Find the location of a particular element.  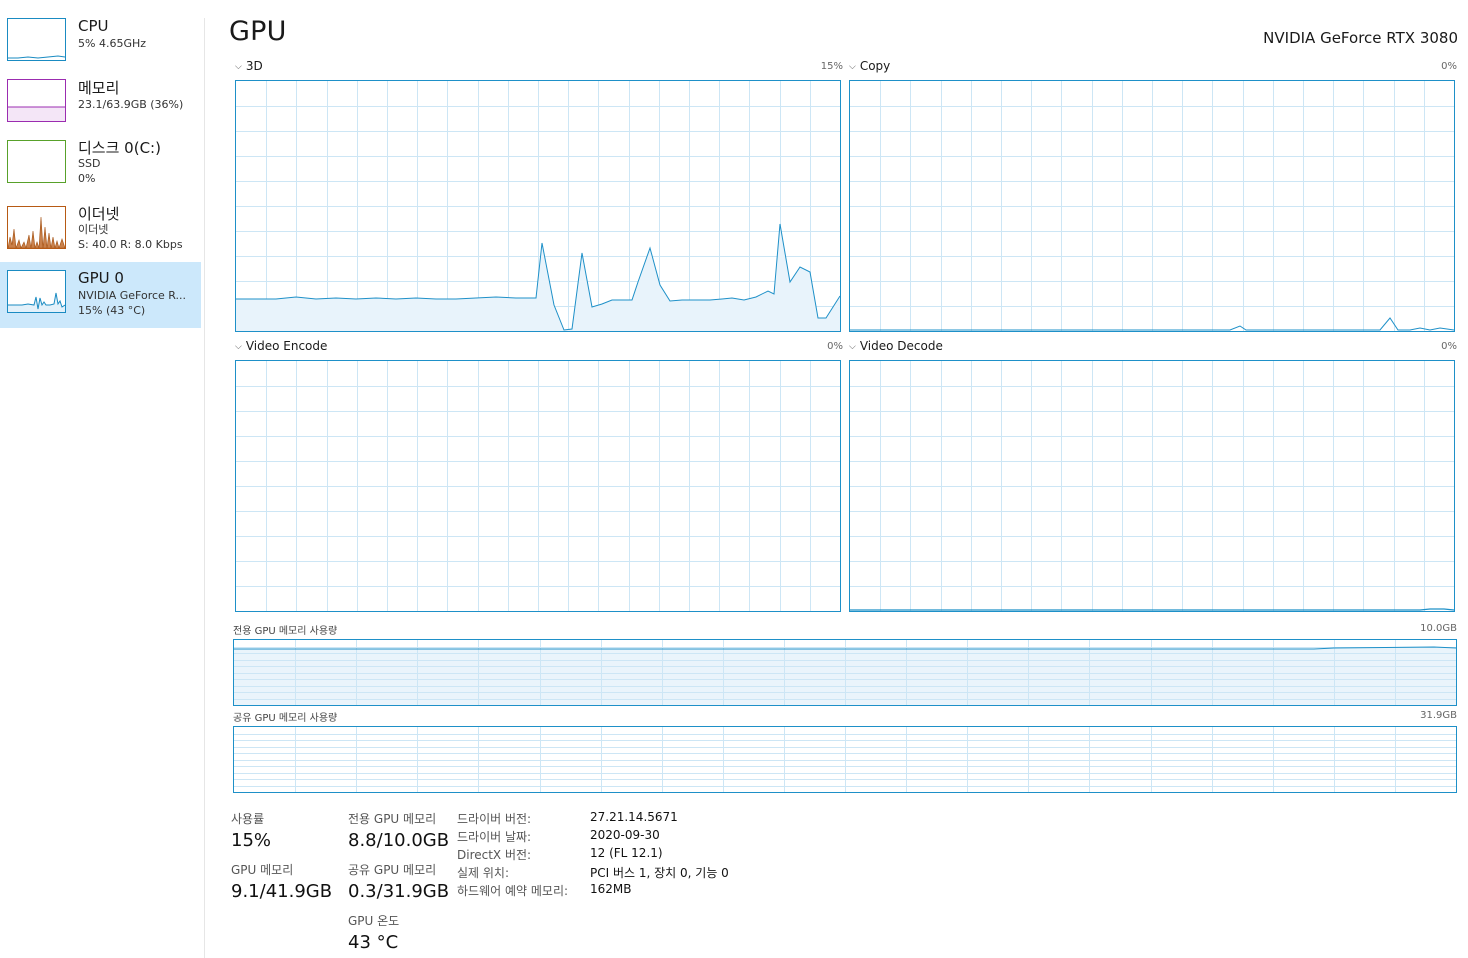

graph-video-encode-selector: ⌵ Video Encode is located at coordinates (281, 346).